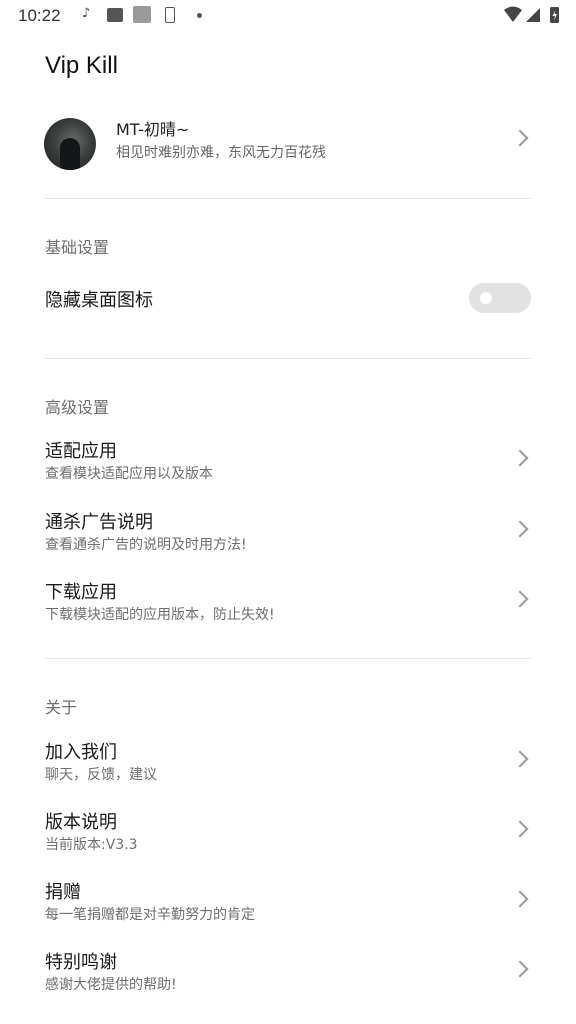 The height and width of the screenshot is (1024, 576). Describe the element at coordinates (81, 592) in the screenshot. I see `item-title: 下载应用` at that location.